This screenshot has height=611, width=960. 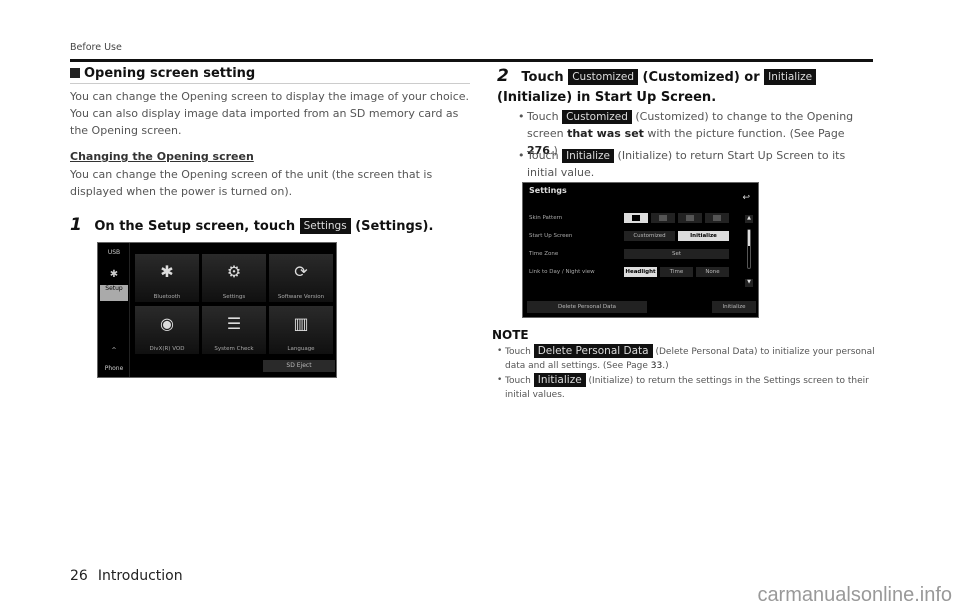 What do you see at coordinates (562, 272) in the screenshot?
I see `row-link-day-night: Link to Day / Night view` at bounding box center [562, 272].